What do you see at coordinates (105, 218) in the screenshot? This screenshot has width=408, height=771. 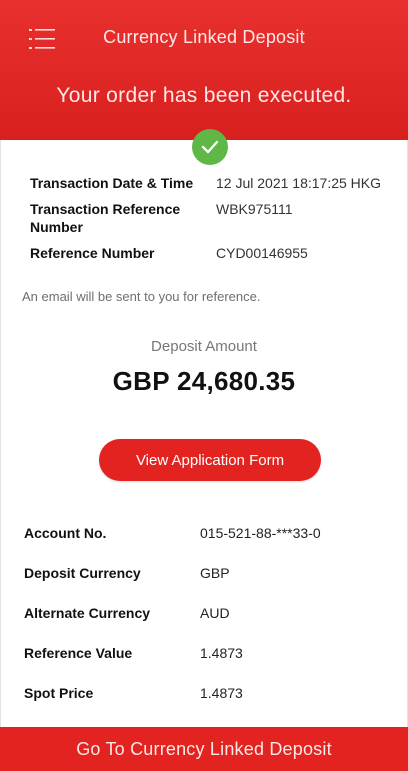 I see `transaction-reference-label: Transaction Reference Number` at bounding box center [105, 218].